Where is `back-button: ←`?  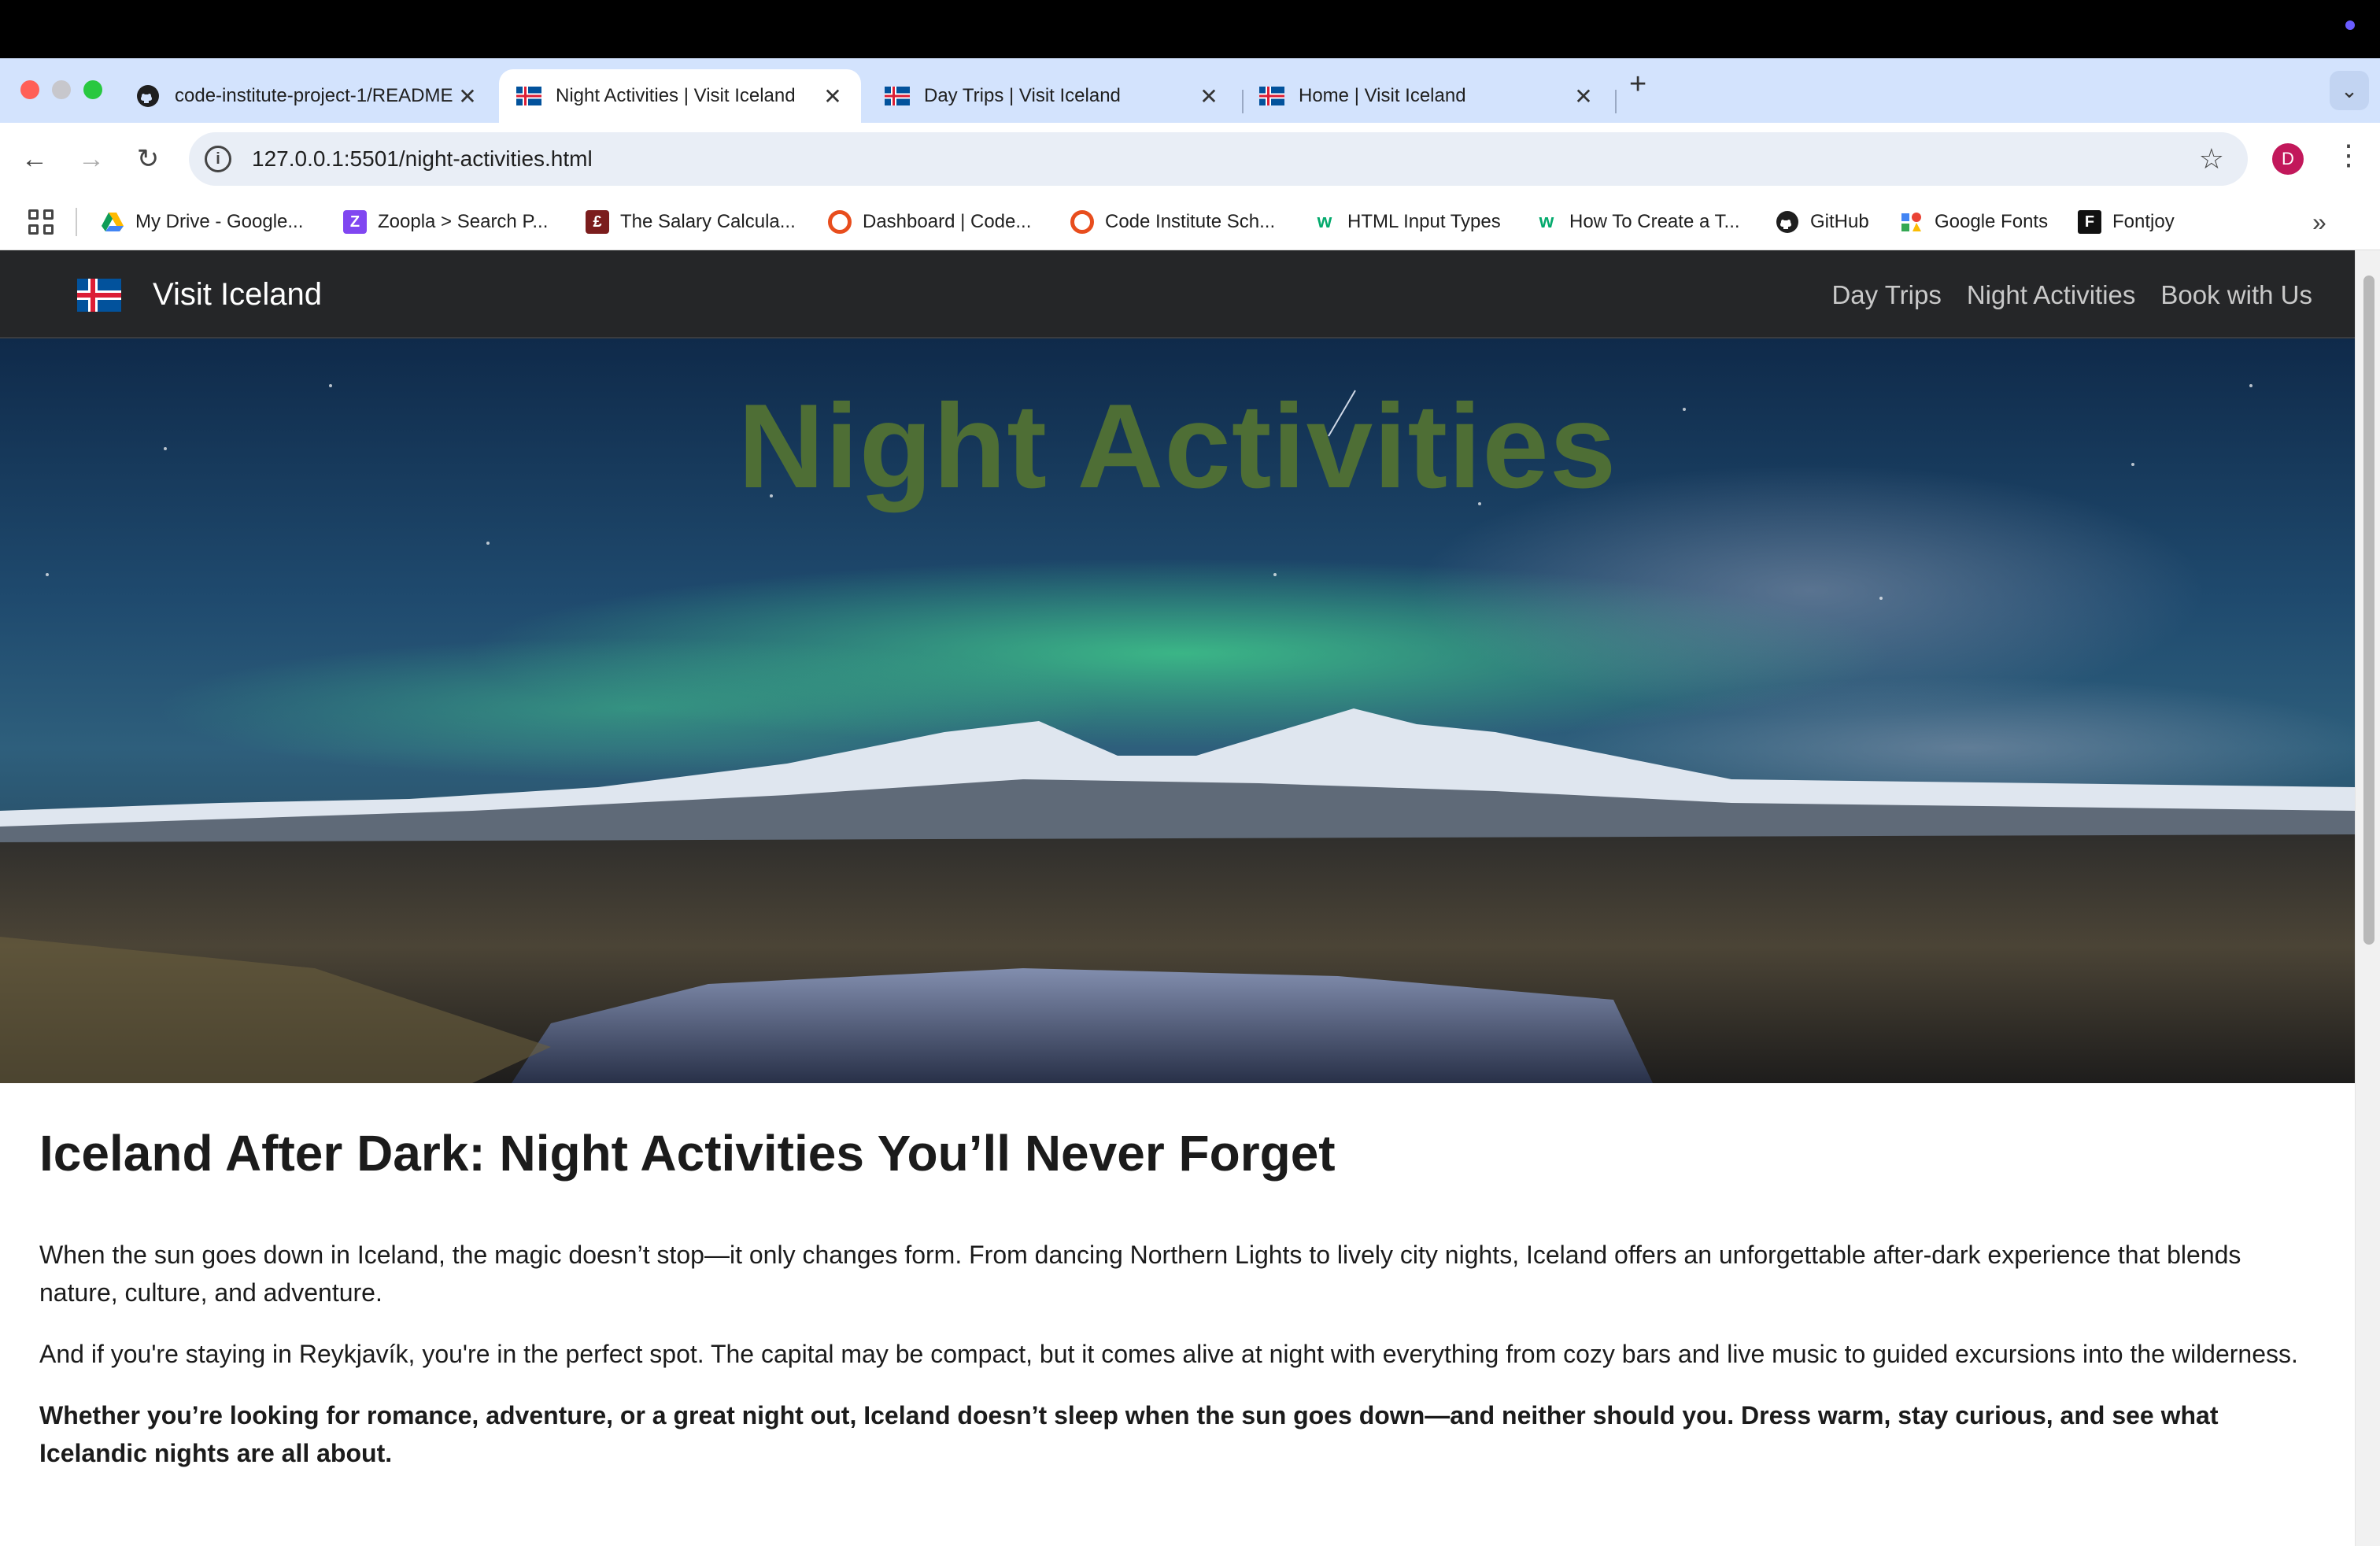 back-button: ← is located at coordinates (35, 159).